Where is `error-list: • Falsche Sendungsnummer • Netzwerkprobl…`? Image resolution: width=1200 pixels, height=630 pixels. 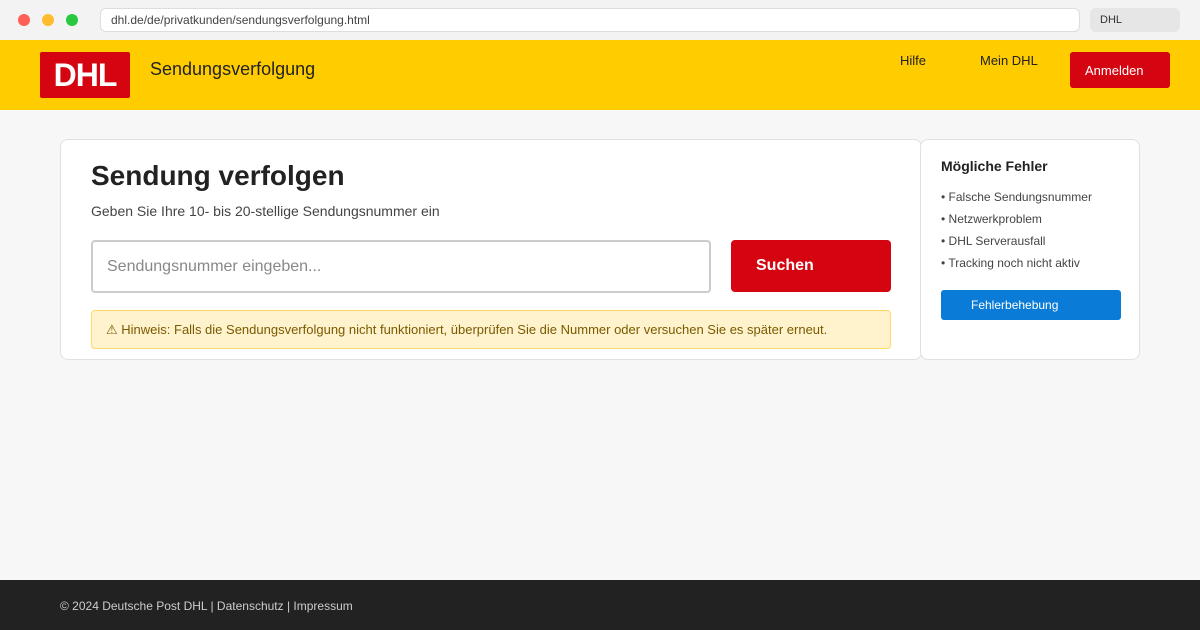
error-list: • Falsche Sendungsnummer • Netzwerkprobl… is located at coordinates (1016, 233).